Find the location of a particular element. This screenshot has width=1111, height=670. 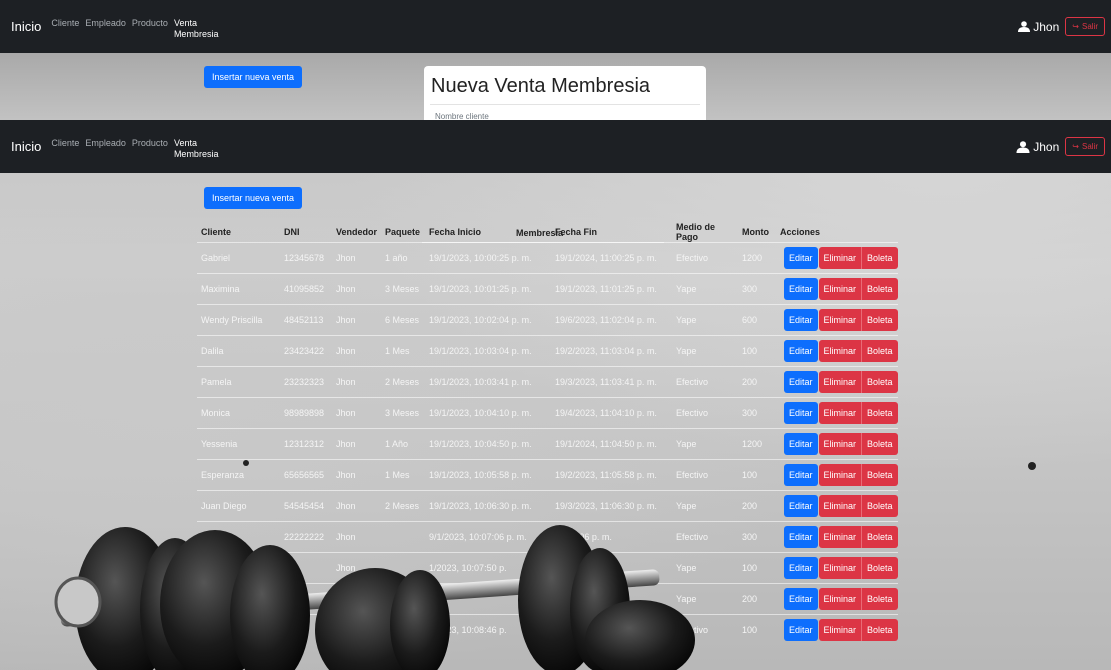

cell-dni: 22222222 is located at coordinates (306, 537).